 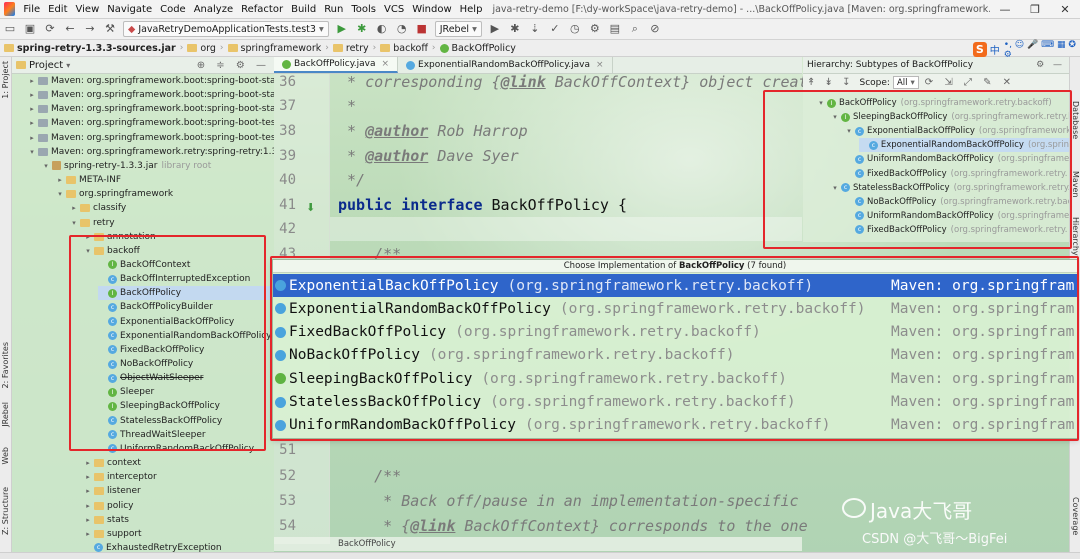 I want to click on menu-tools: Tools, so click(x=363, y=9).